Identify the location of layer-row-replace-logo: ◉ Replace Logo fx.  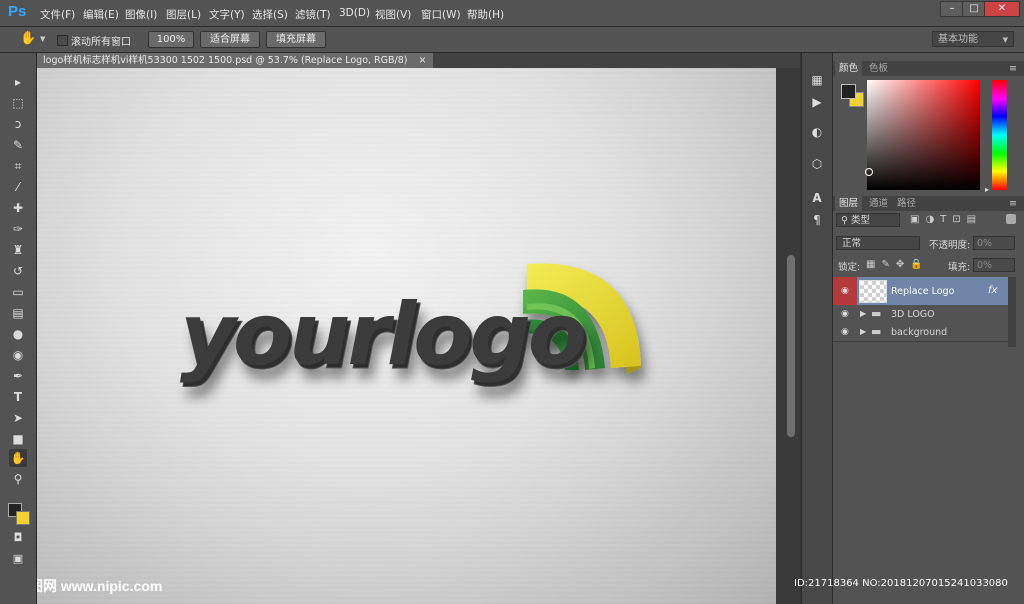
(920, 291).